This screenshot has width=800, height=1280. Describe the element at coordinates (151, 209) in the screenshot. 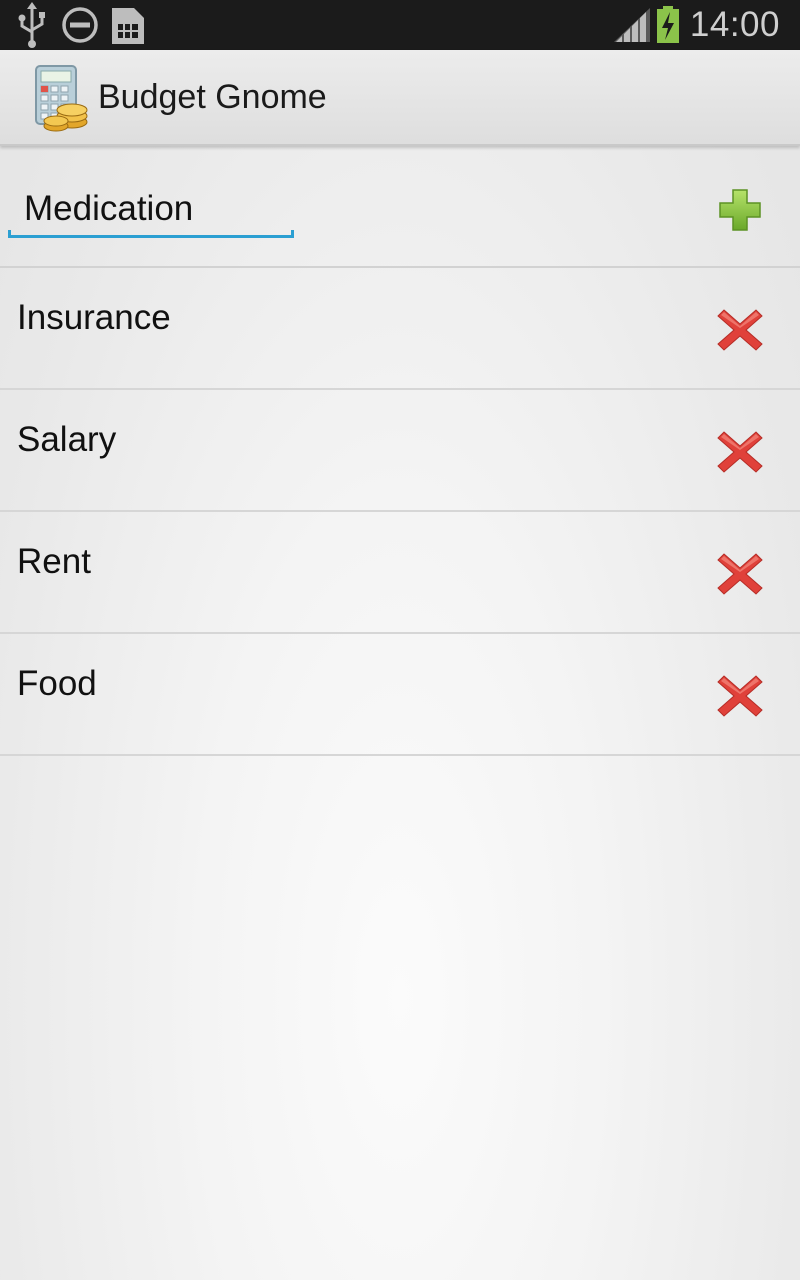

I see `category-name-input` at that location.